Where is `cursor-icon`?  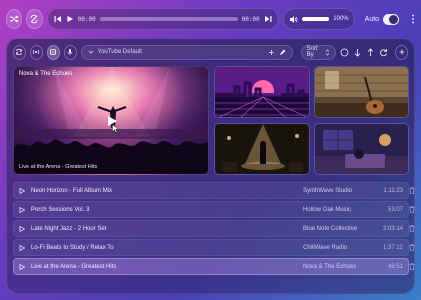 cursor-icon is located at coordinates (115, 128).